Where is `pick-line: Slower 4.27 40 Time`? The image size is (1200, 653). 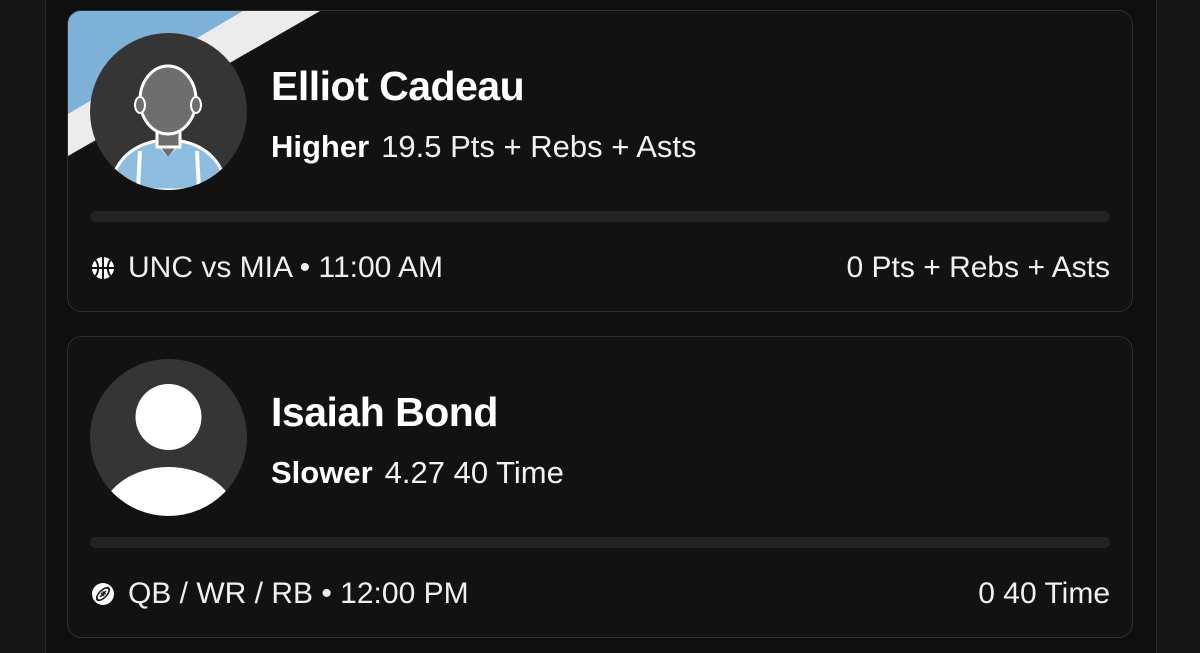 pick-line: Slower 4.27 40 Time is located at coordinates (417, 473).